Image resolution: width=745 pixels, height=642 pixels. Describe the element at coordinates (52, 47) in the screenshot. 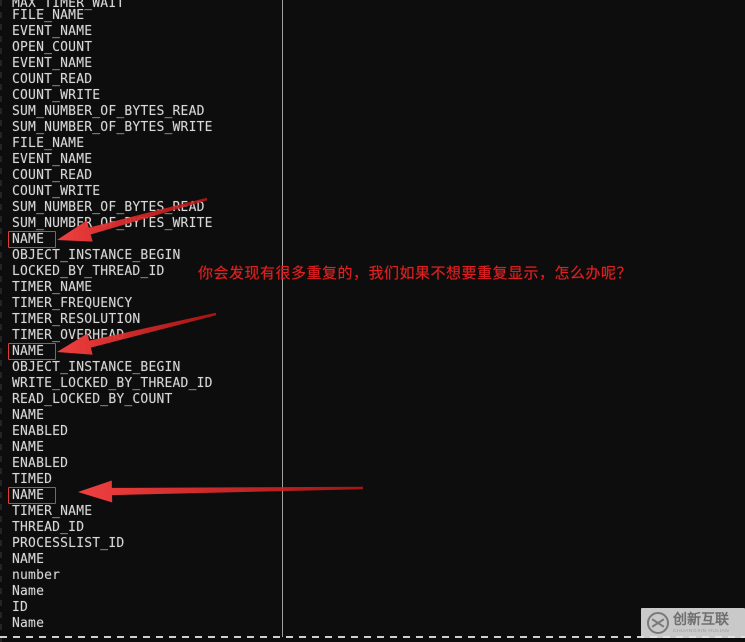

I see `result-row: OPEN_COUNT` at that location.